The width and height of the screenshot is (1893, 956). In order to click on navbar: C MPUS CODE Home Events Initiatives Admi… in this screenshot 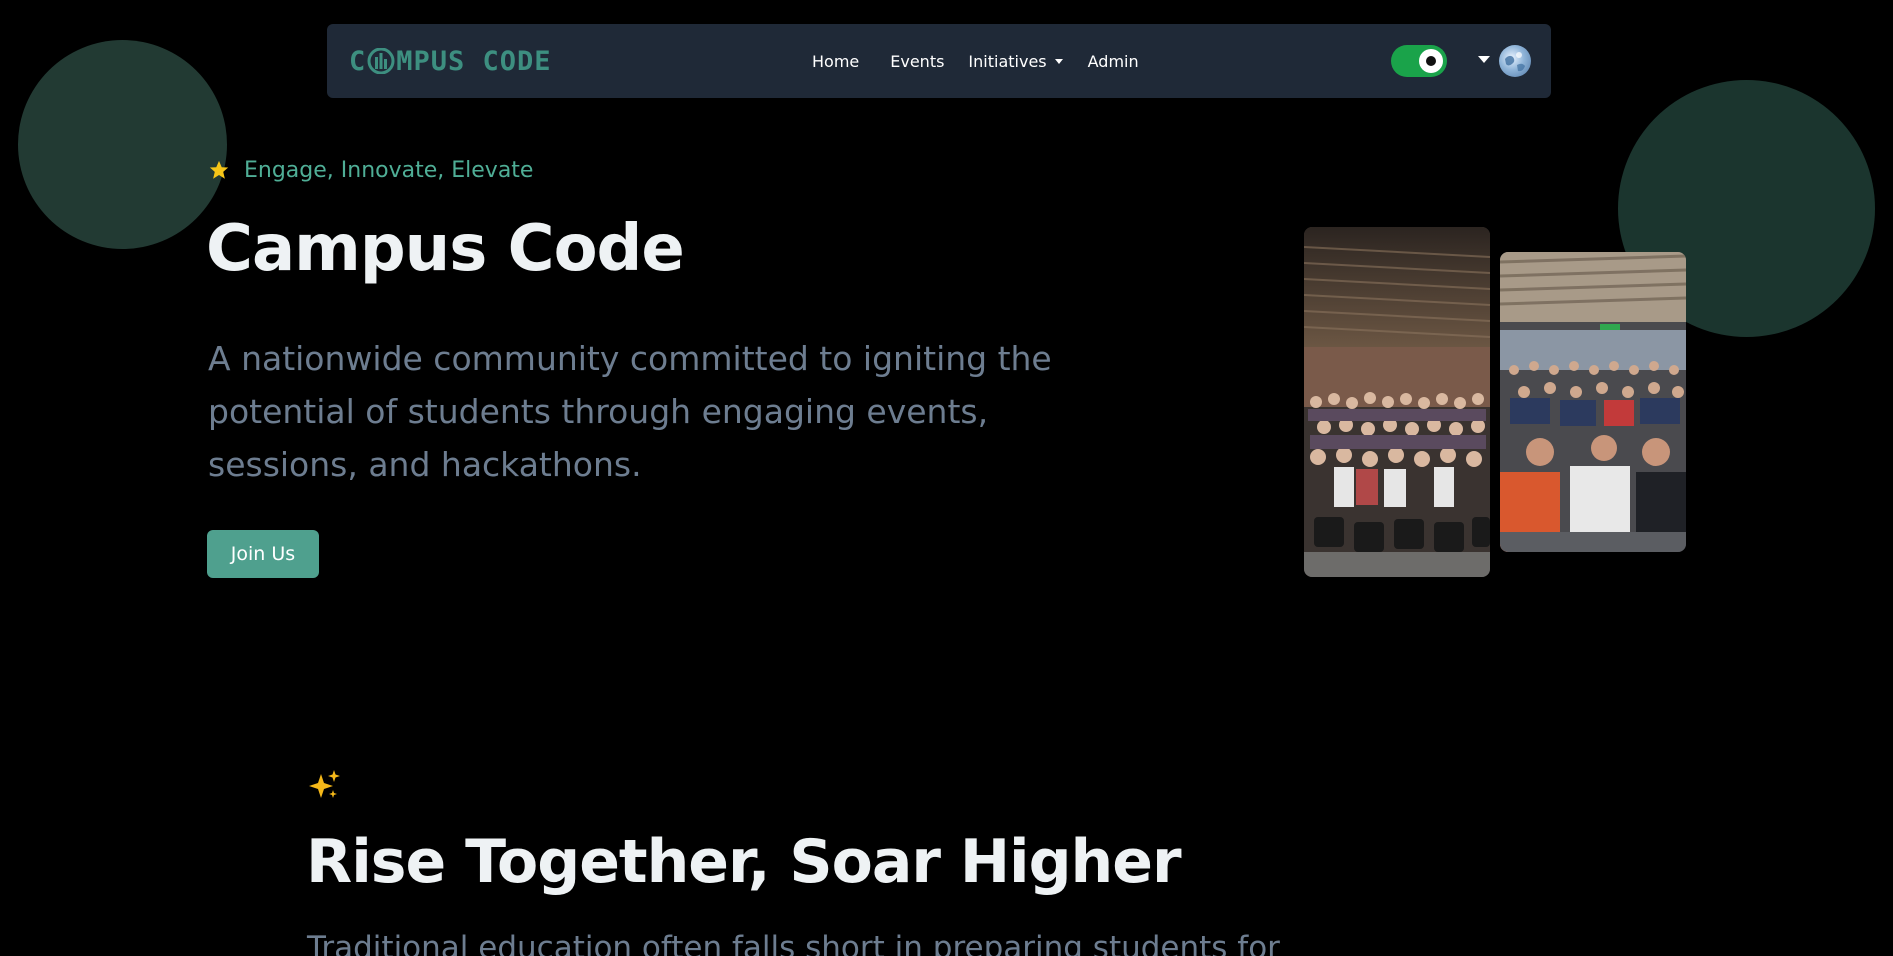, I will do `click(939, 61)`.